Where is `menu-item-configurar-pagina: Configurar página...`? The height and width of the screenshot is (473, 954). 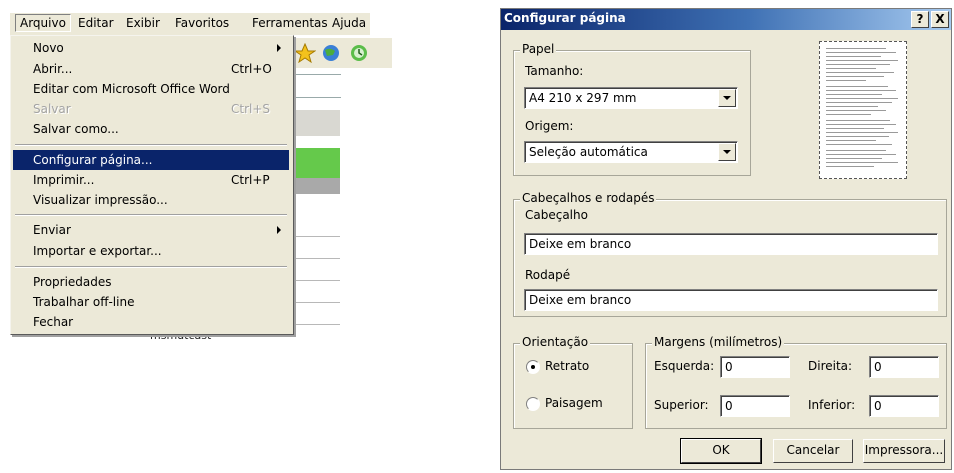
menu-item-configurar-pagina: Configurar página... is located at coordinates (151, 160).